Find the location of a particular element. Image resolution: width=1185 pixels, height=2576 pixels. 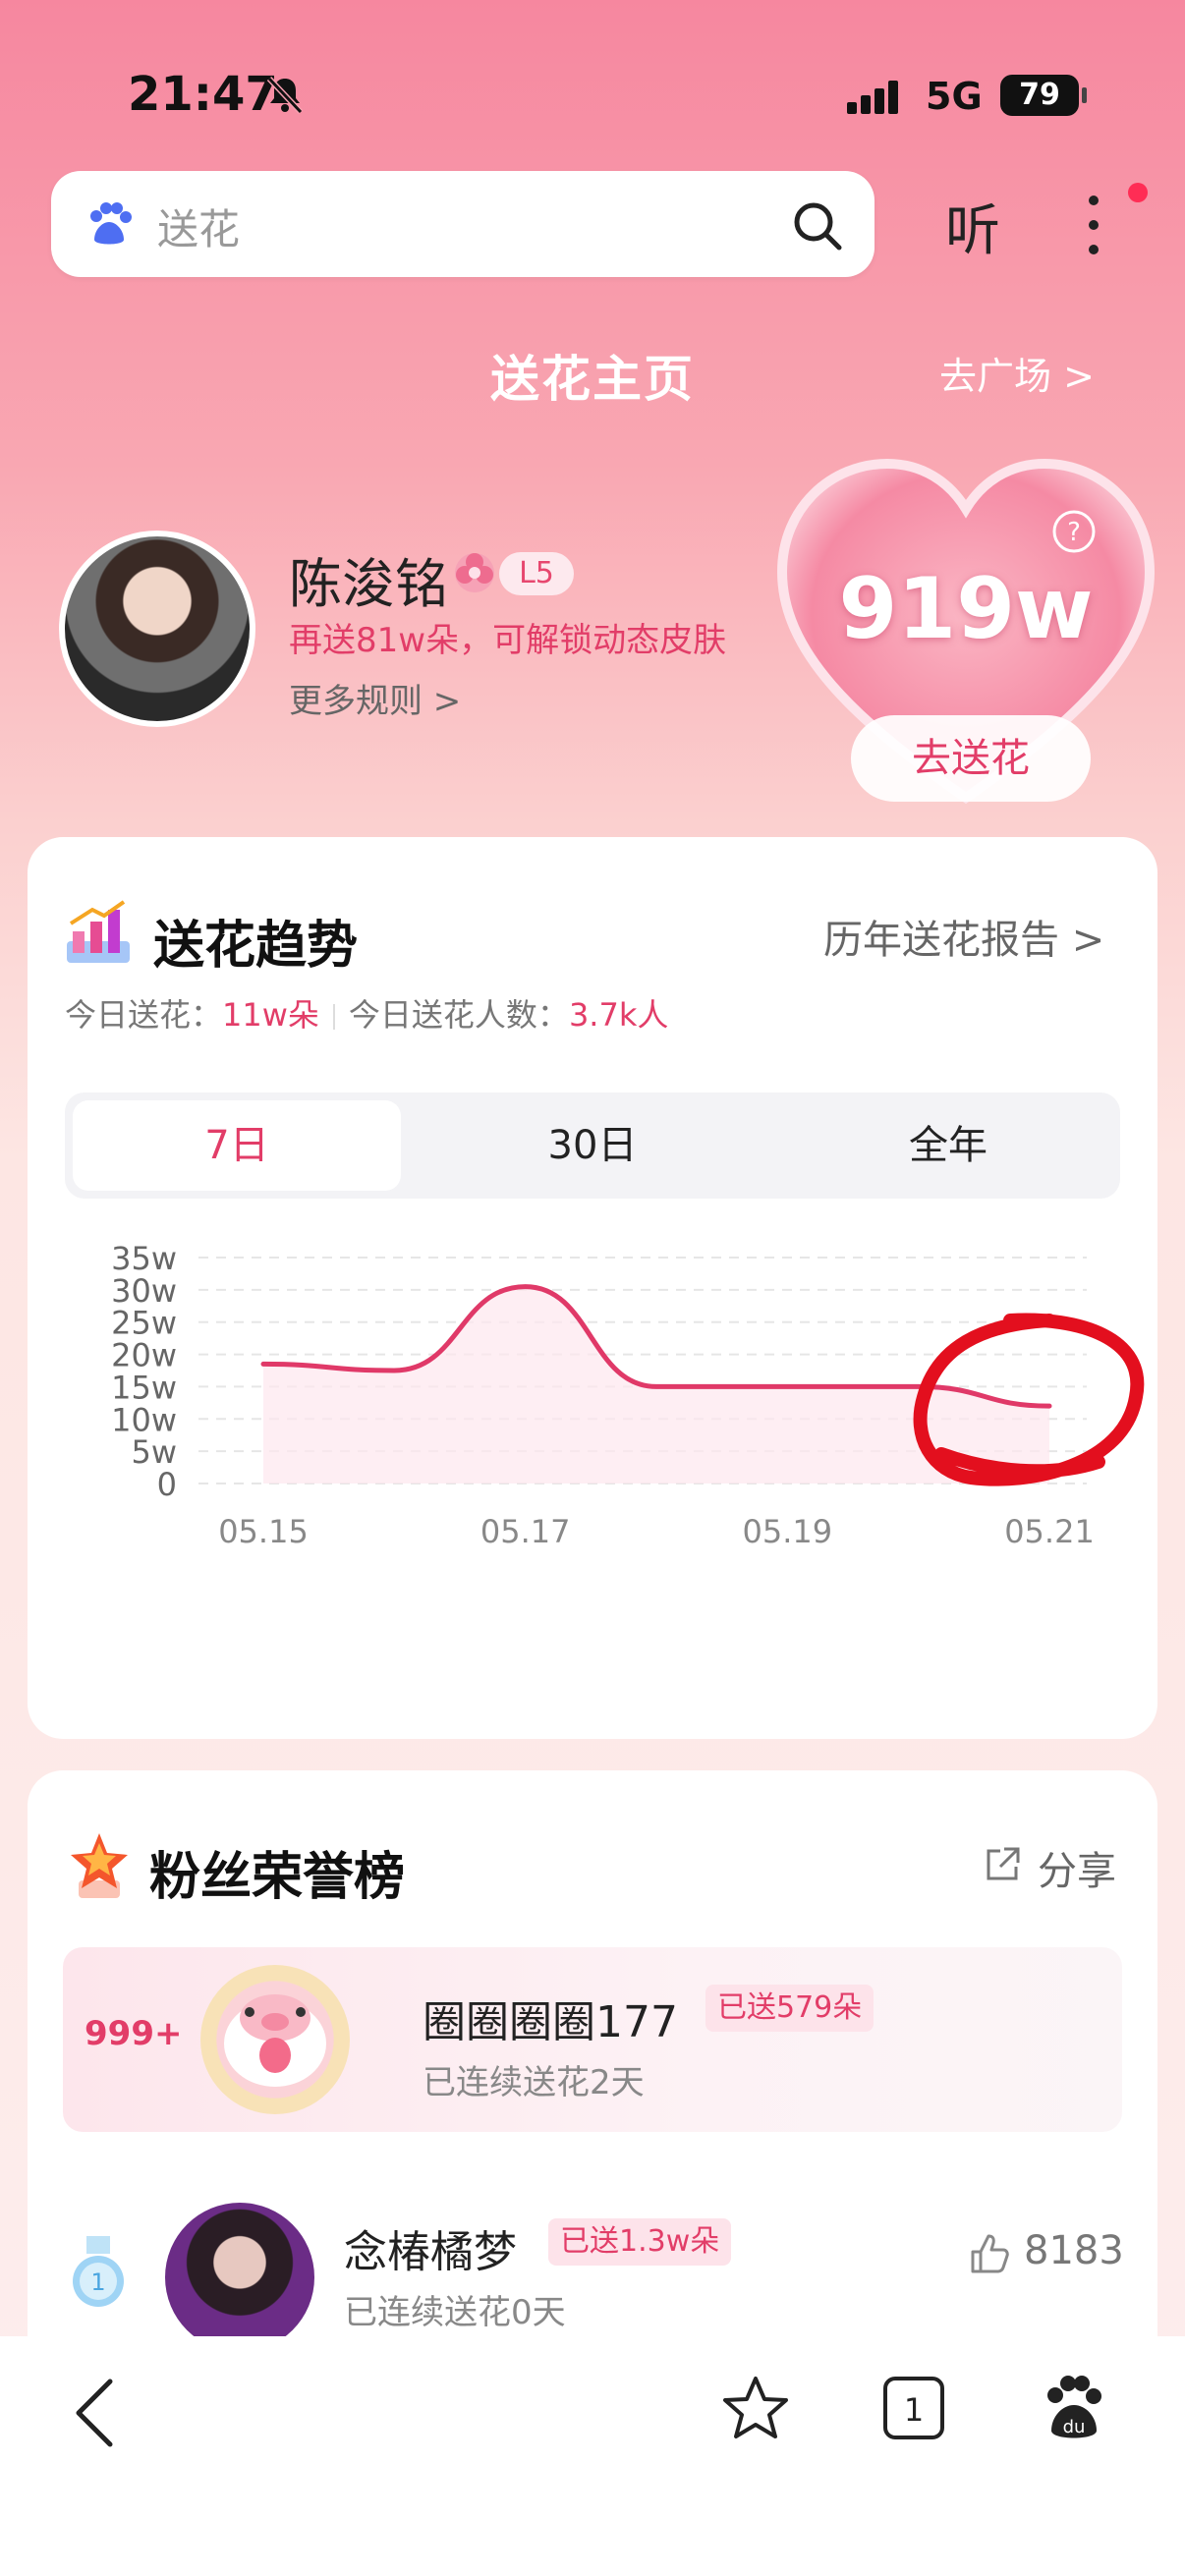

tab-full-year: 全年 is located at coordinates (948, 1145).